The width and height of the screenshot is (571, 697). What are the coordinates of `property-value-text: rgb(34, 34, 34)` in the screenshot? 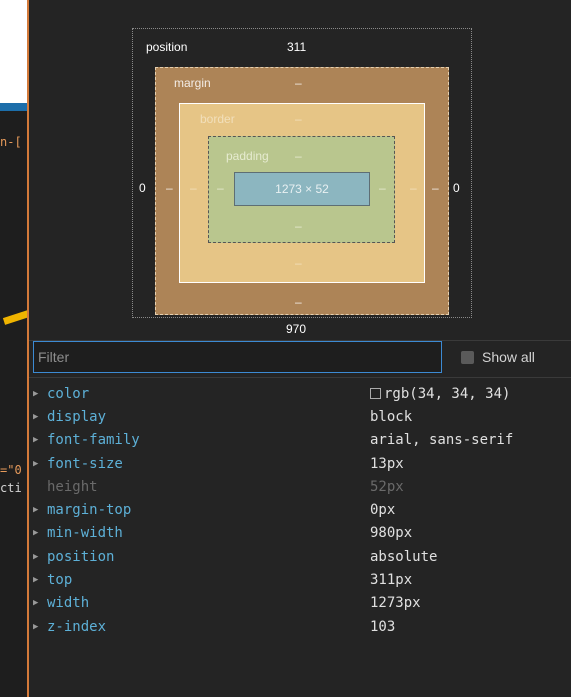 It's located at (447, 393).